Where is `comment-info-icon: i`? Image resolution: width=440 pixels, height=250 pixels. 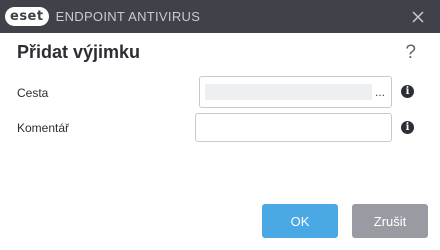 comment-info-icon: i is located at coordinates (407, 127).